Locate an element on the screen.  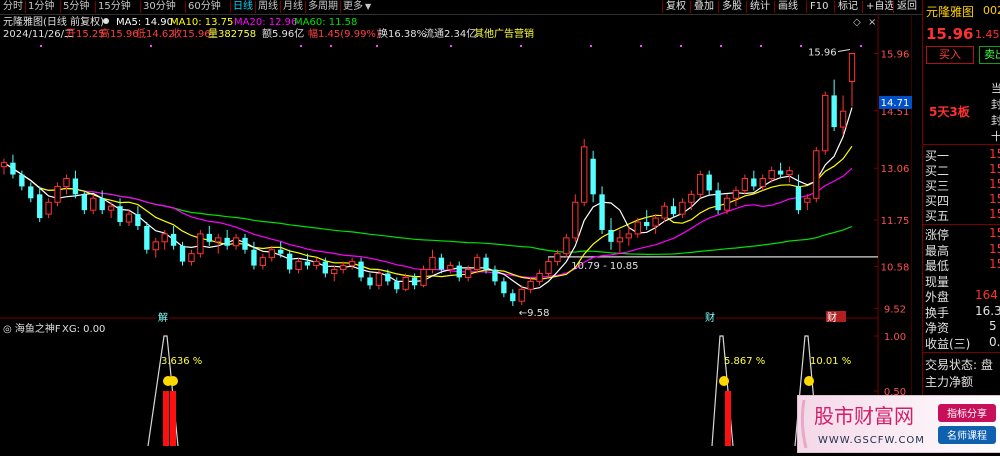
dropdown-icon: ▼ is located at coordinates (368, 7).